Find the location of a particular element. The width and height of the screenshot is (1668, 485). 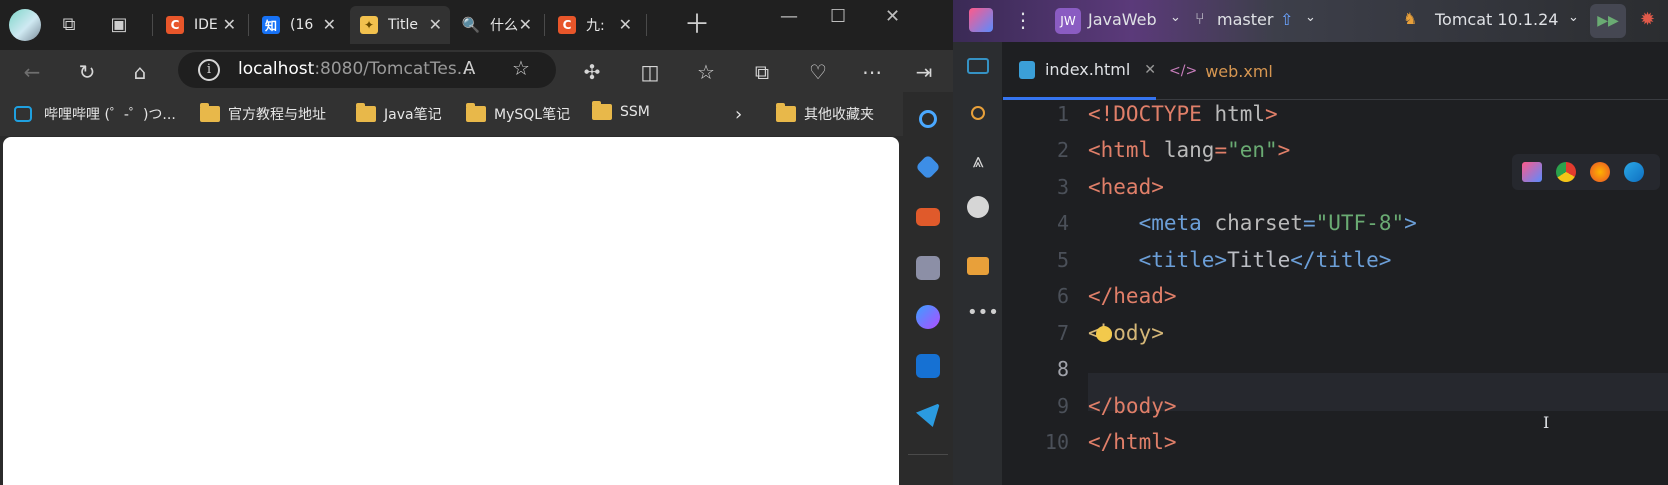

home-icon: ⌂ is located at coordinates (140, 72).